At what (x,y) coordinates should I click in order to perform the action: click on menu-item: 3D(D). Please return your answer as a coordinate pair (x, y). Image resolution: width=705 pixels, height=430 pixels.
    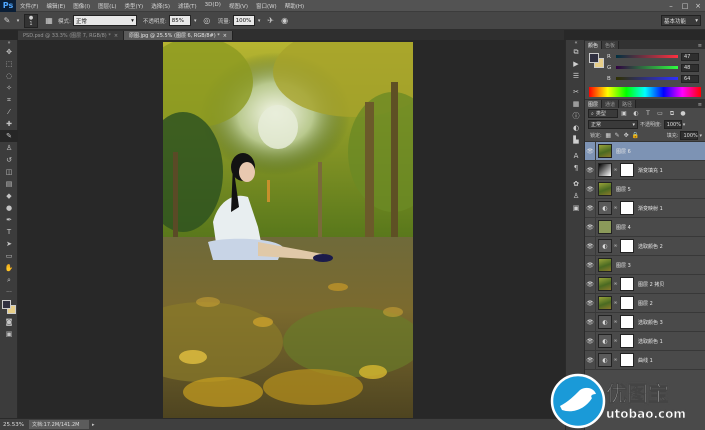
    Looking at the image, I should click on (213, 6).